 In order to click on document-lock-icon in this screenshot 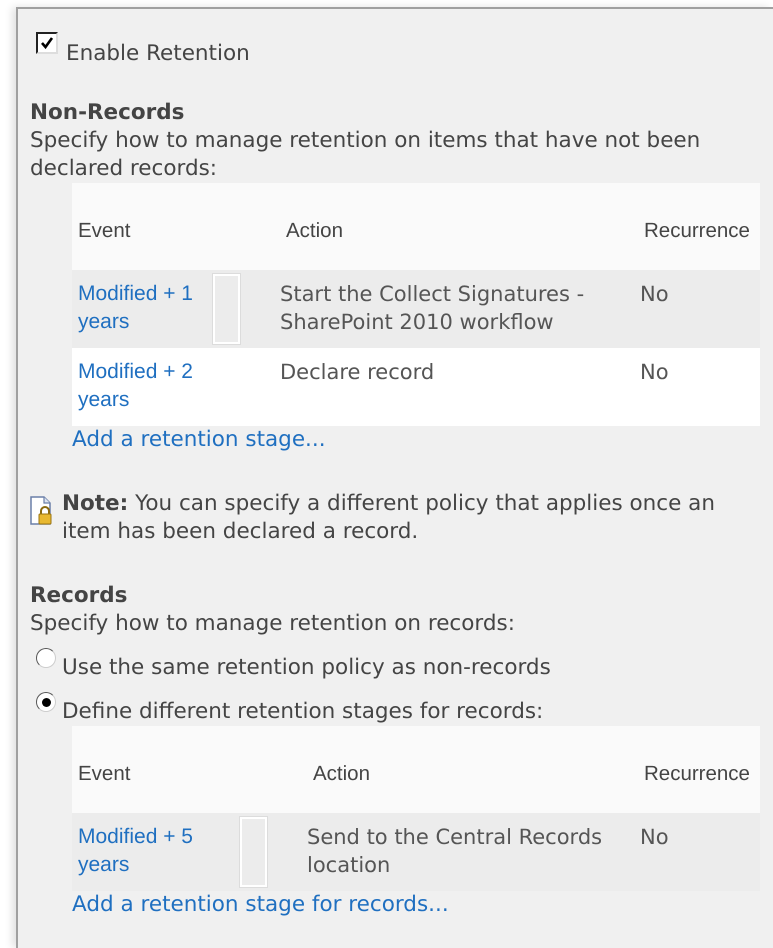, I will do `click(42, 511)`.